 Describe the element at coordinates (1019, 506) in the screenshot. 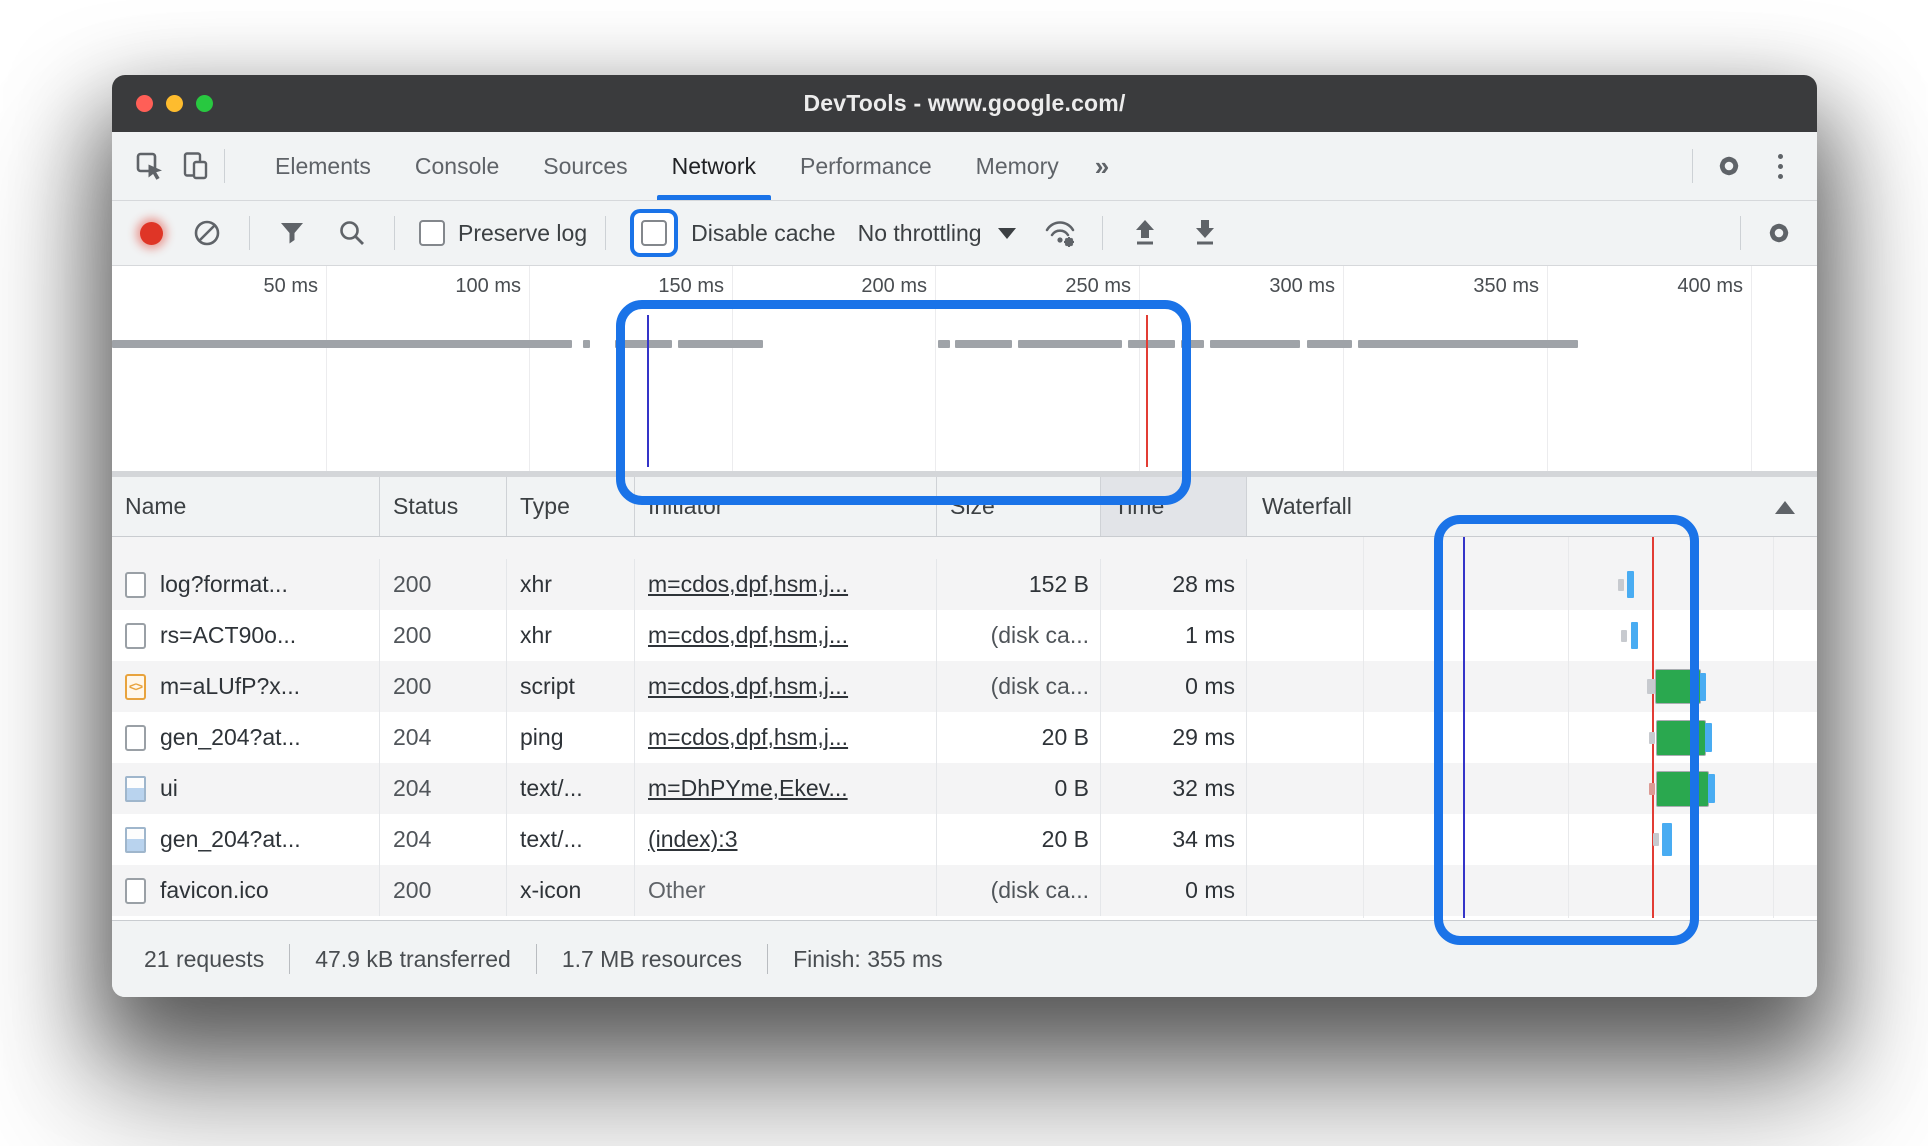

I see `column-header-size: Size` at that location.